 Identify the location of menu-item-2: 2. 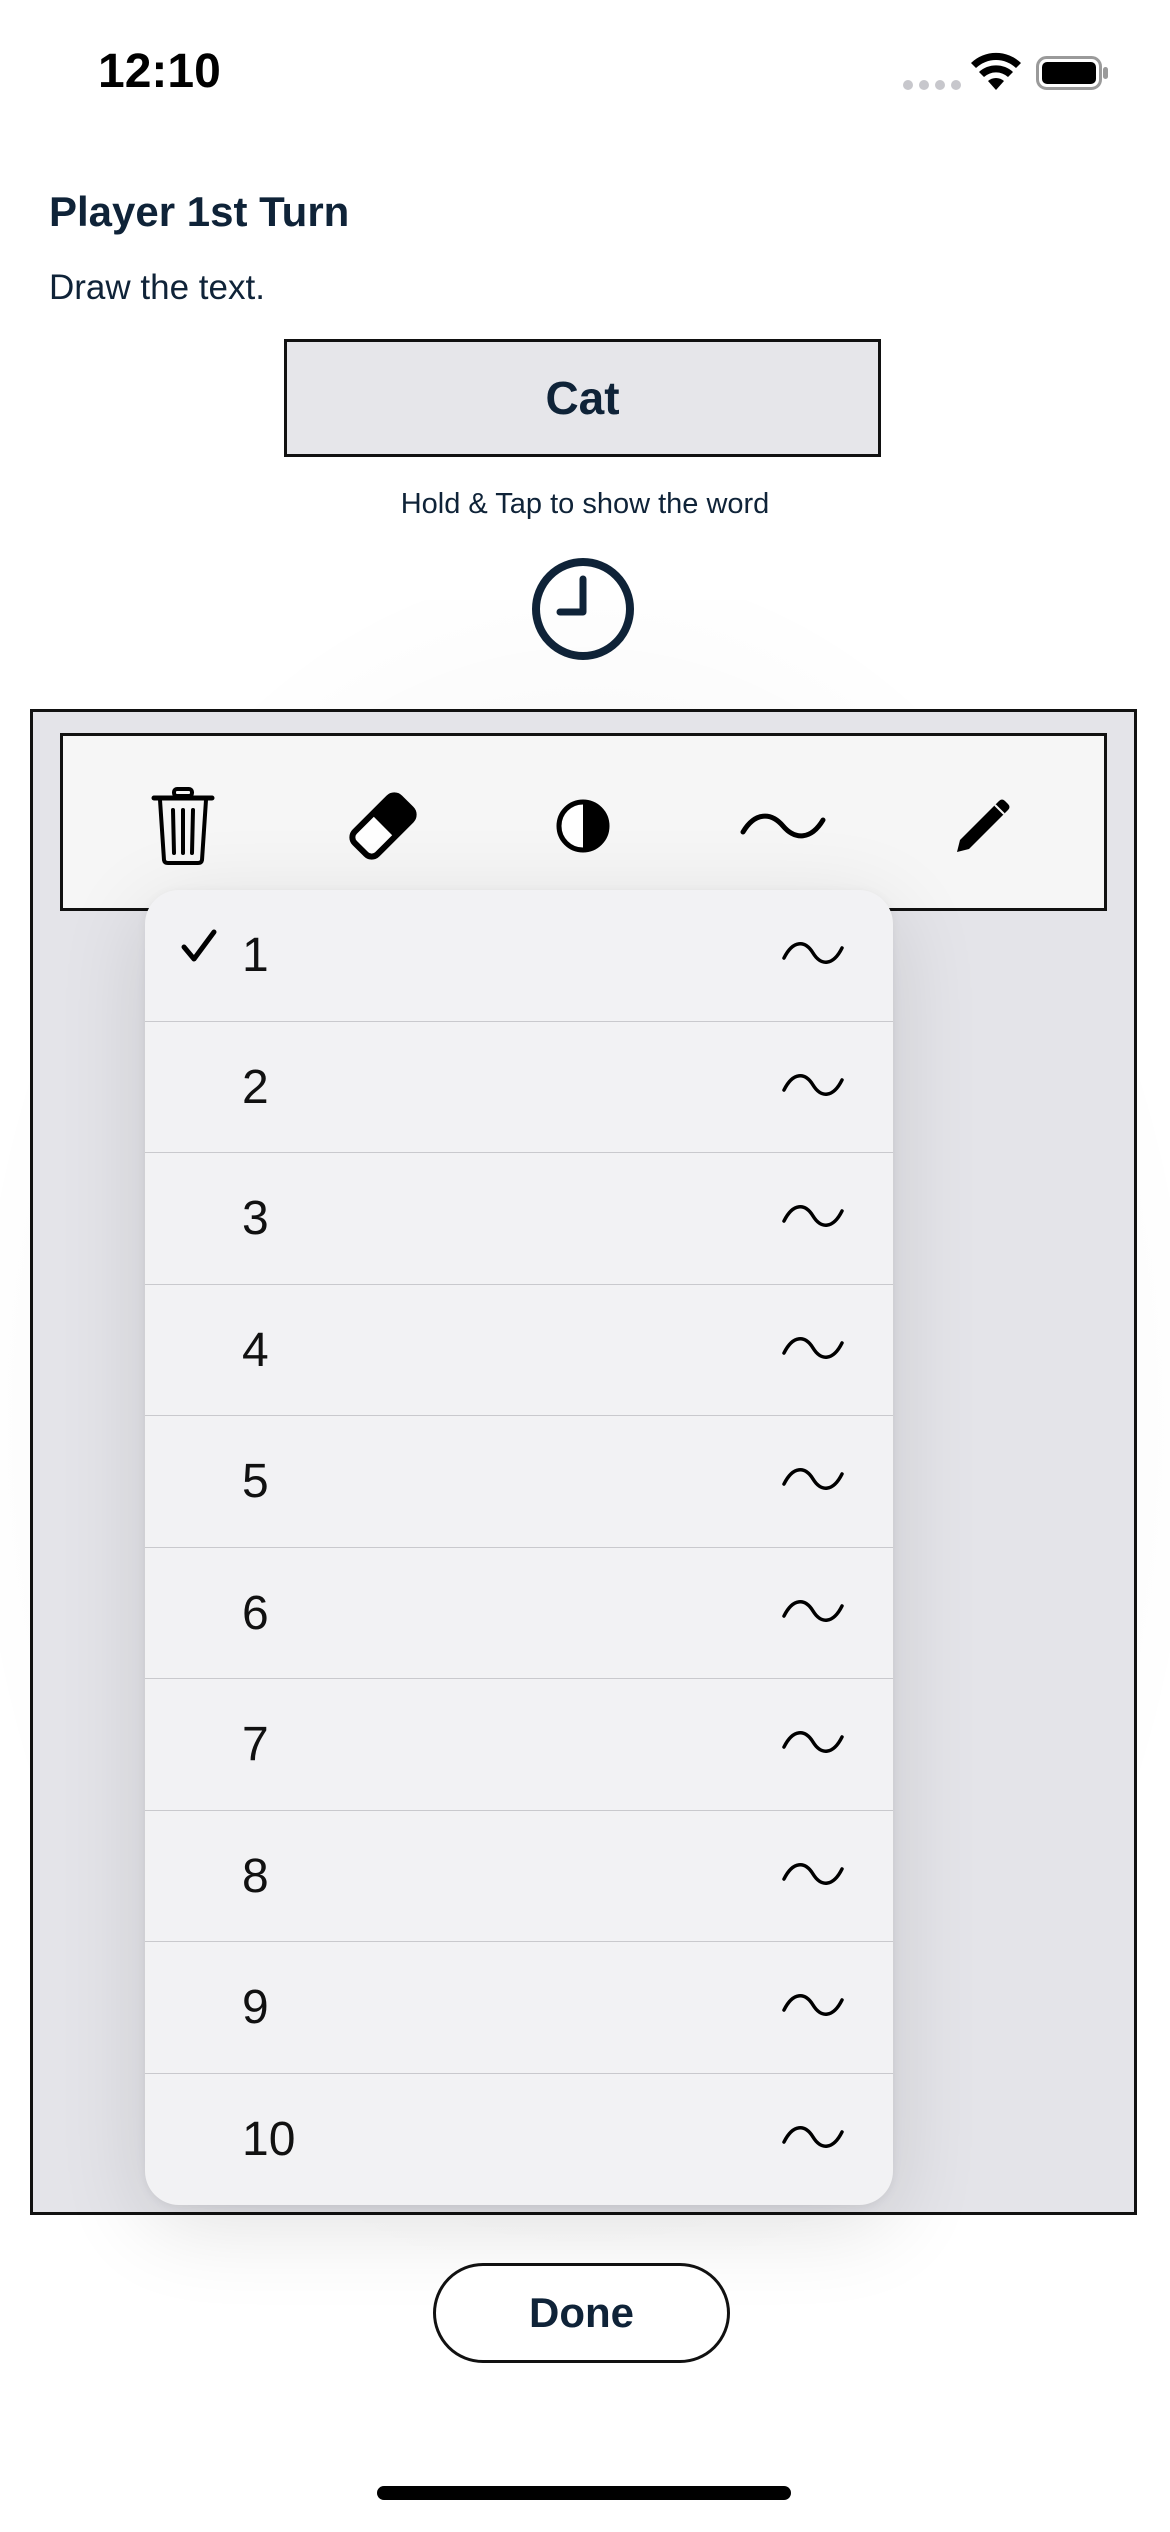
(519, 1087).